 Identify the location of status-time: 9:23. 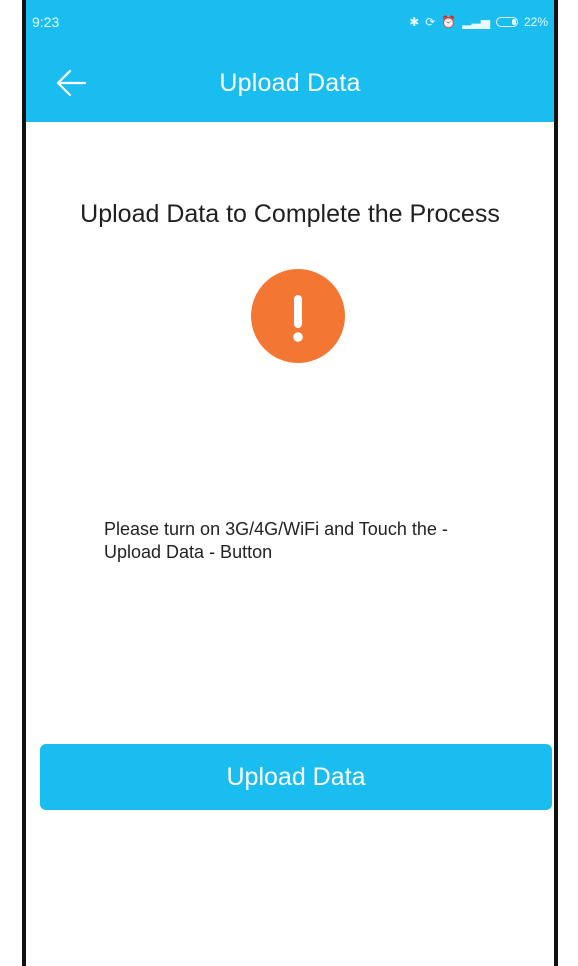
(46, 22).